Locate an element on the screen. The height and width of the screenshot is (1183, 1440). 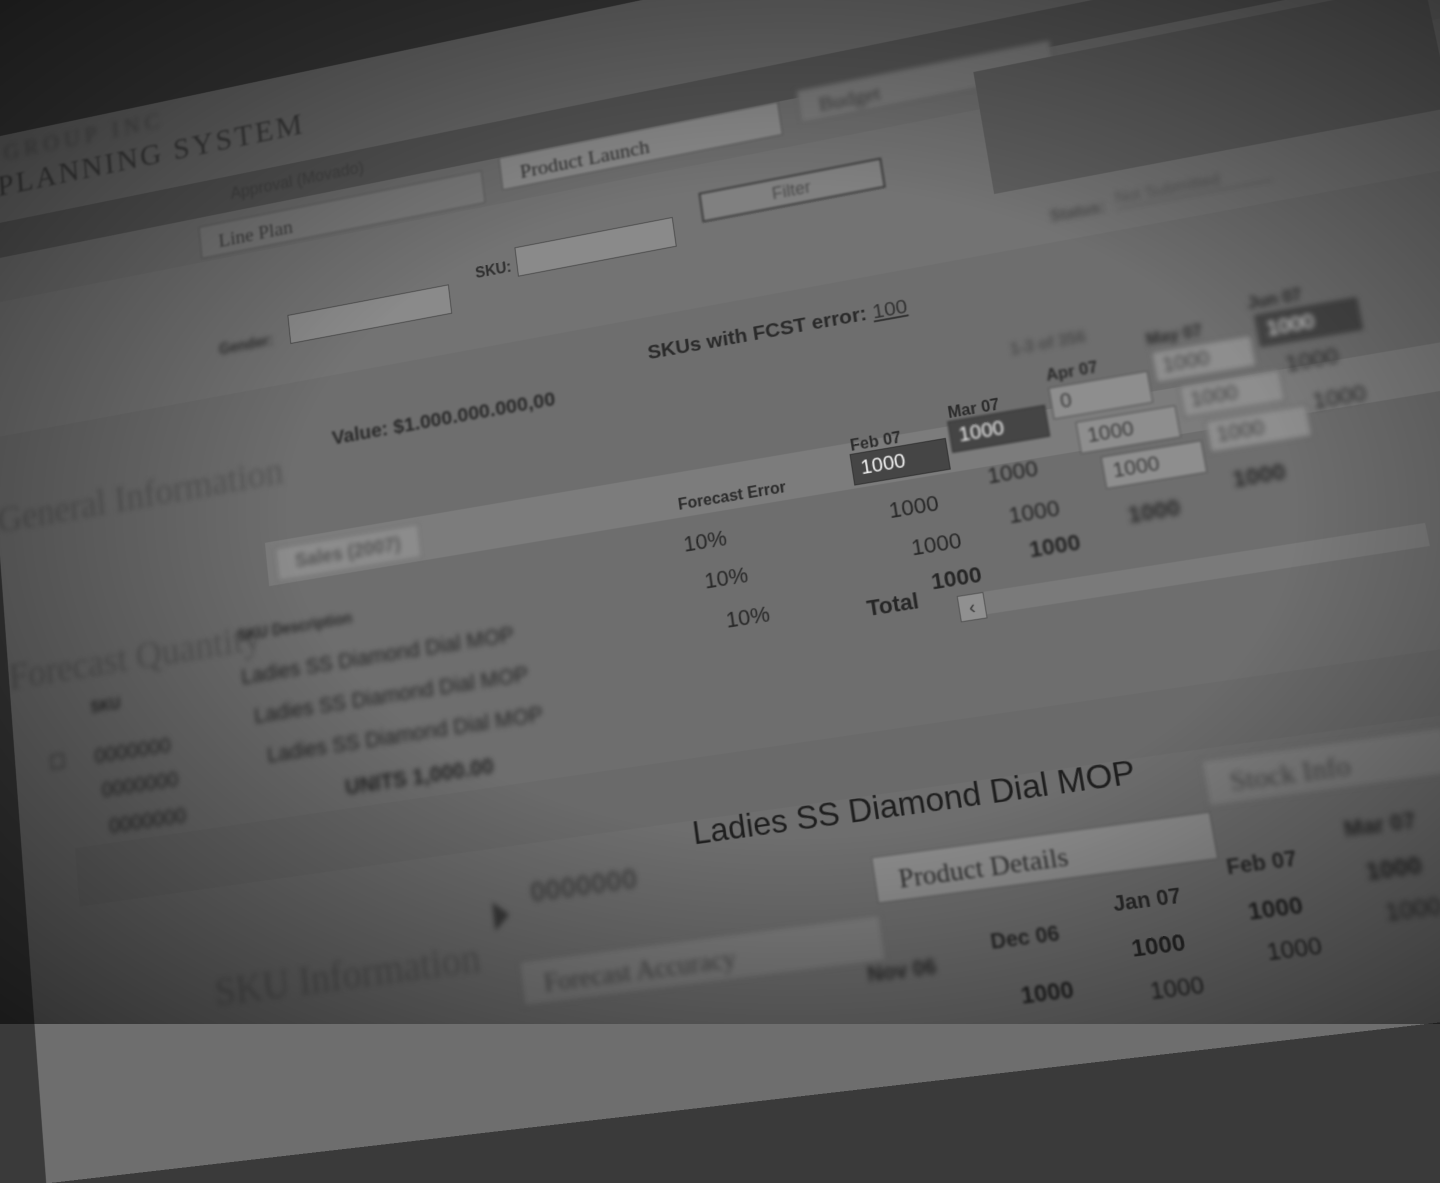
scroll-left-icon: ‹ is located at coordinates (972, 607).